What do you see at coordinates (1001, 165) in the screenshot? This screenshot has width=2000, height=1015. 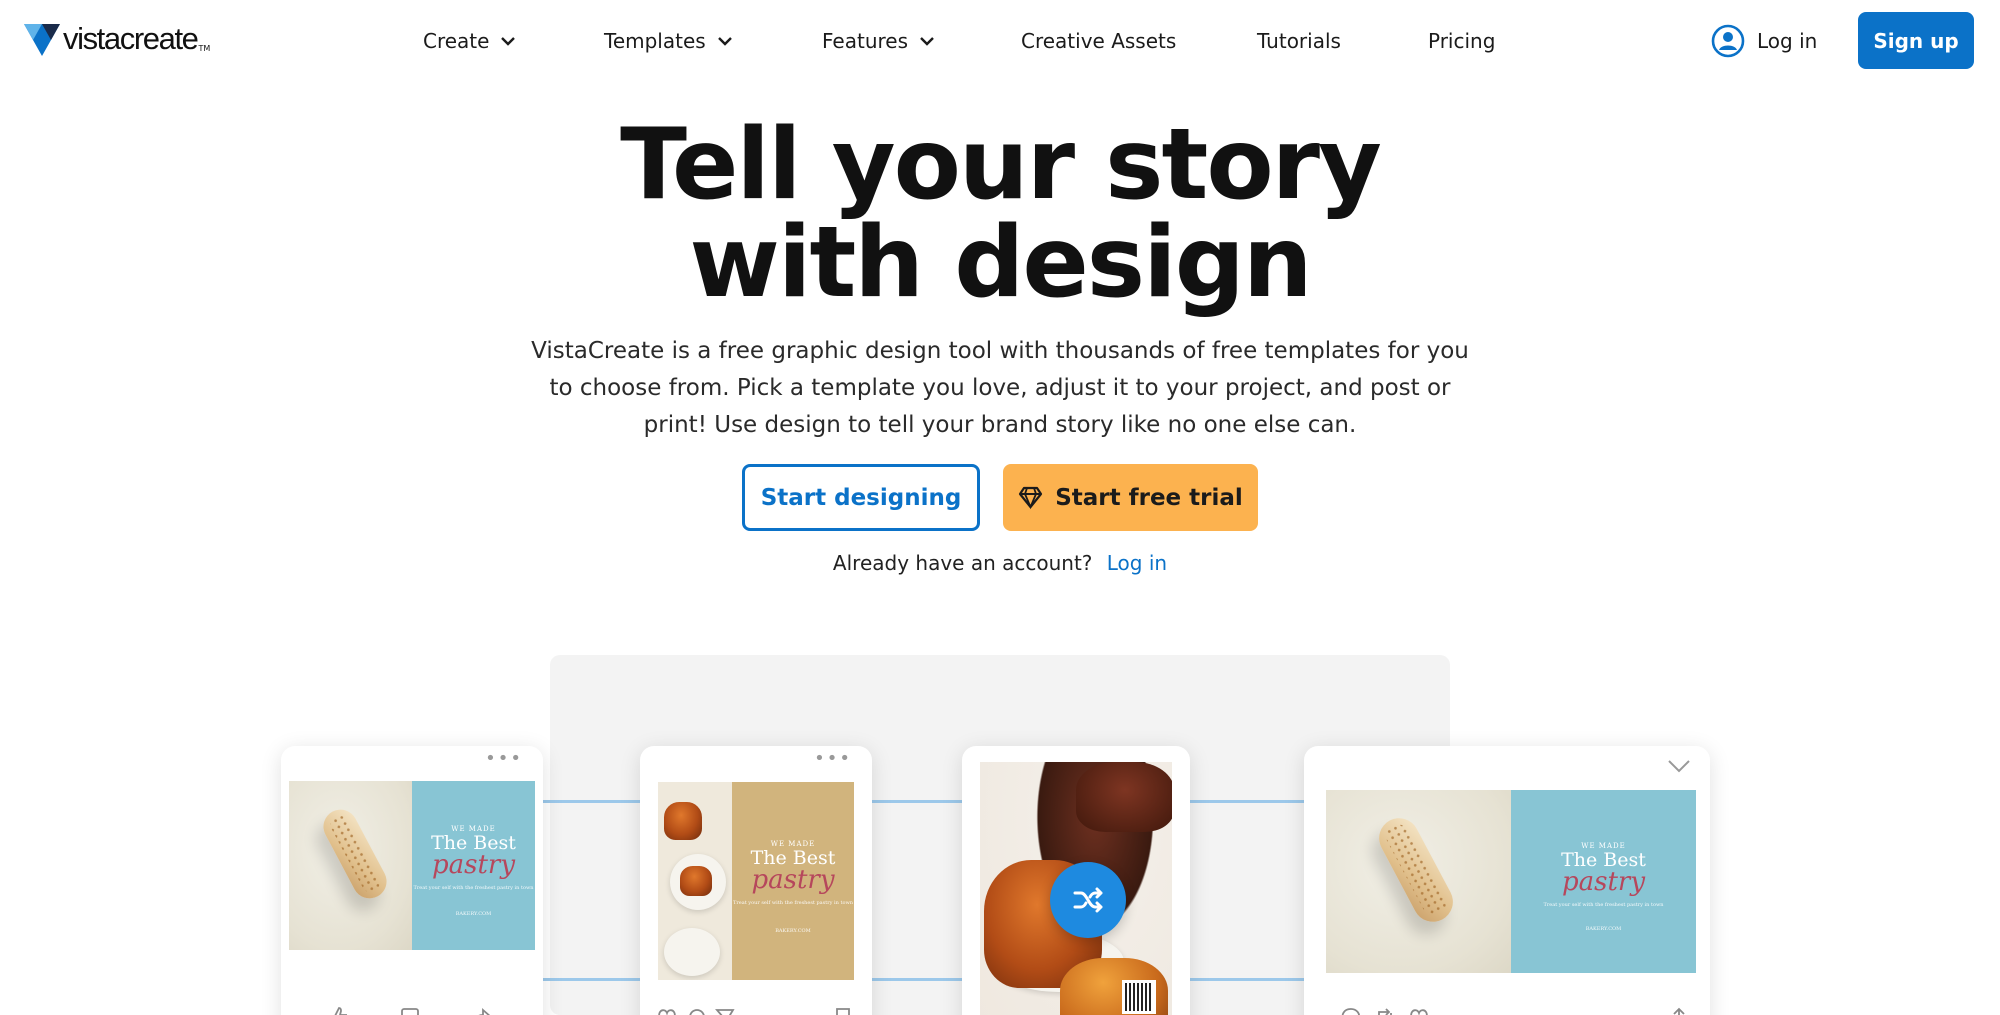 I see `hero-title-line1: Tell your story` at bounding box center [1001, 165].